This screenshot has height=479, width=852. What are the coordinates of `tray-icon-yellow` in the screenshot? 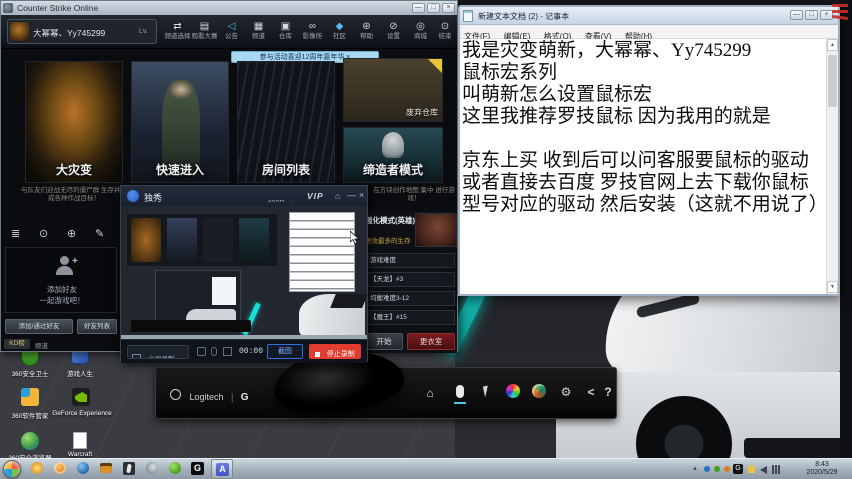 It's located at (751, 469).